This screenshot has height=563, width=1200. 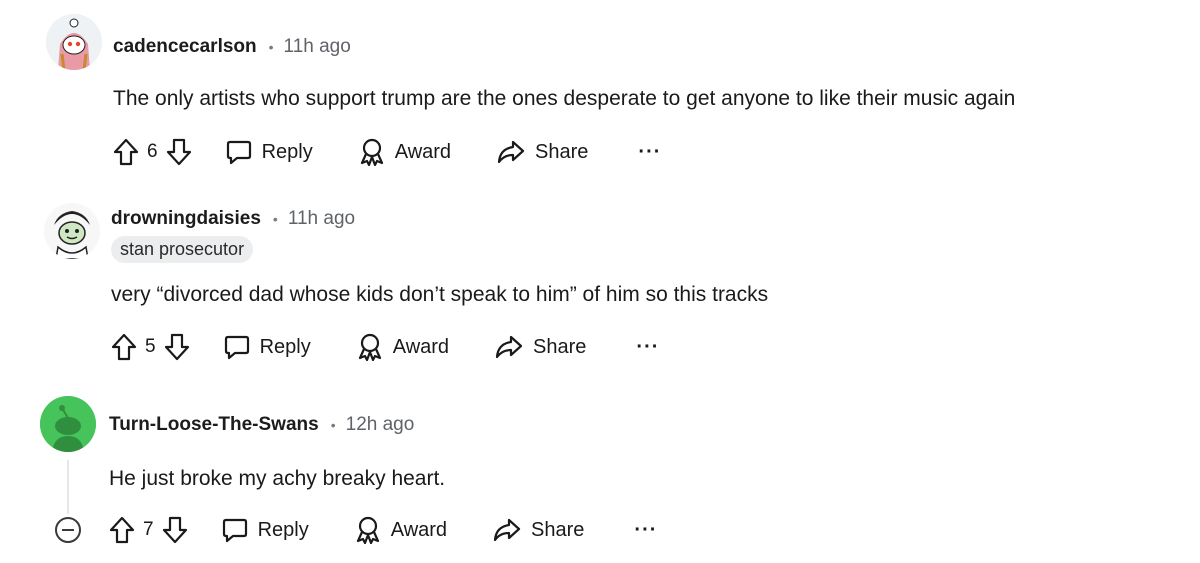 I want to click on collapse-thread-button, so click(x=68, y=530).